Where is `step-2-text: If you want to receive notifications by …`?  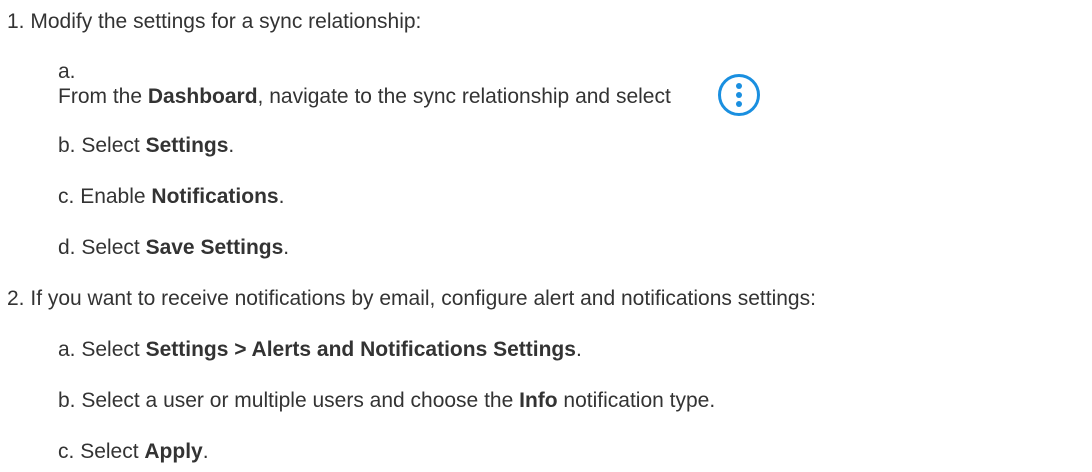
step-2-text: If you want to receive notifications by … is located at coordinates (423, 298).